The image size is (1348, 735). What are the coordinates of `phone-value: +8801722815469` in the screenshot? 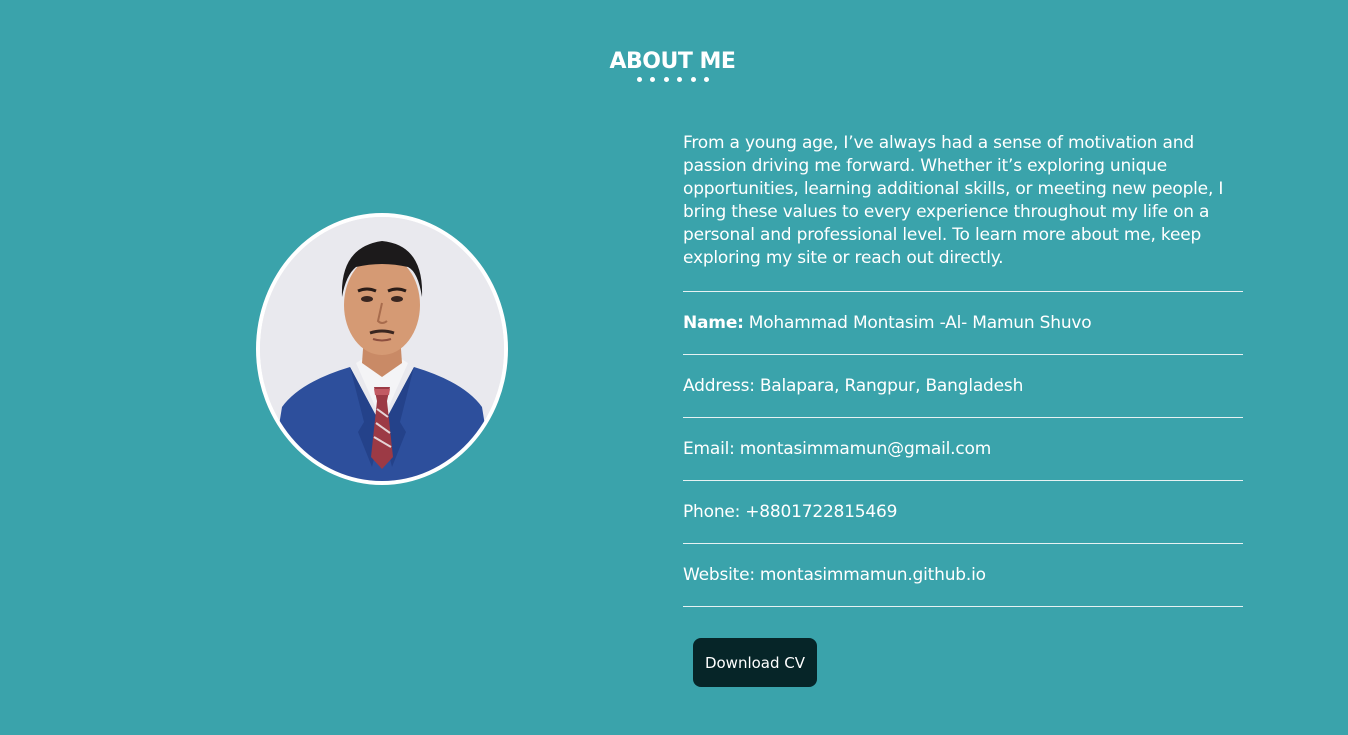 It's located at (821, 512).